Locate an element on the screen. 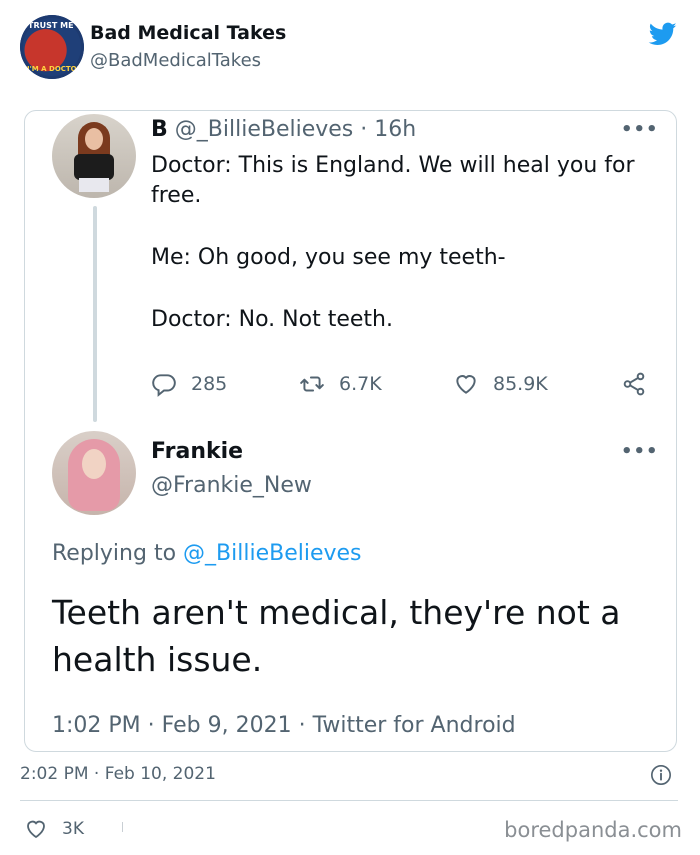 Image resolution: width=700 pixels, height=855 pixels. avatar-caption-bottom: I'M A DOCTOR is located at coordinates (55, 69).